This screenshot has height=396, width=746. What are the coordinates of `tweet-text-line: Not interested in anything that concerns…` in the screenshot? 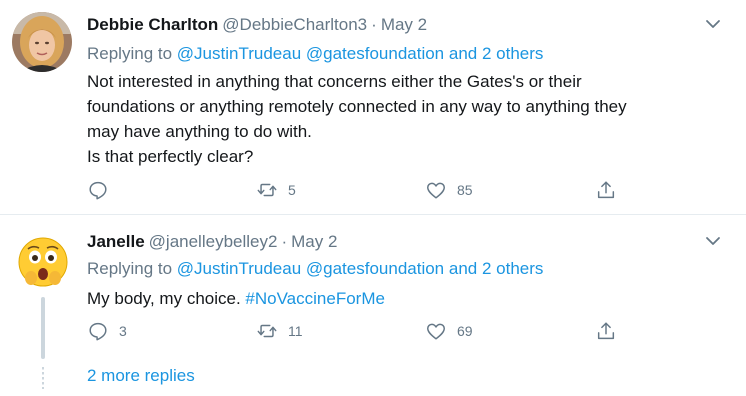 It's located at (334, 81).